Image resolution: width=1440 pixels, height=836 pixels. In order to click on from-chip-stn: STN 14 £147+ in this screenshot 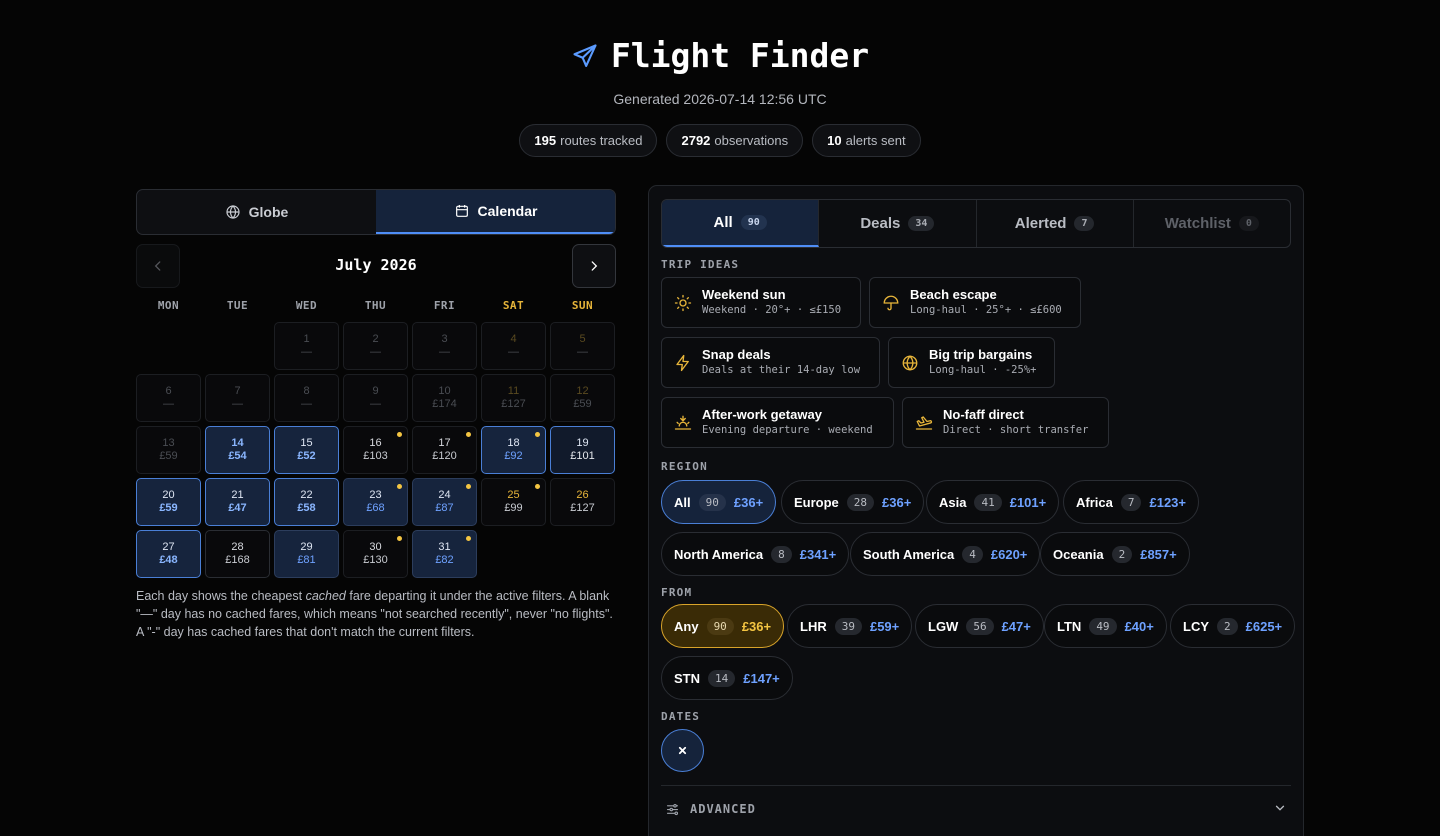, I will do `click(727, 678)`.